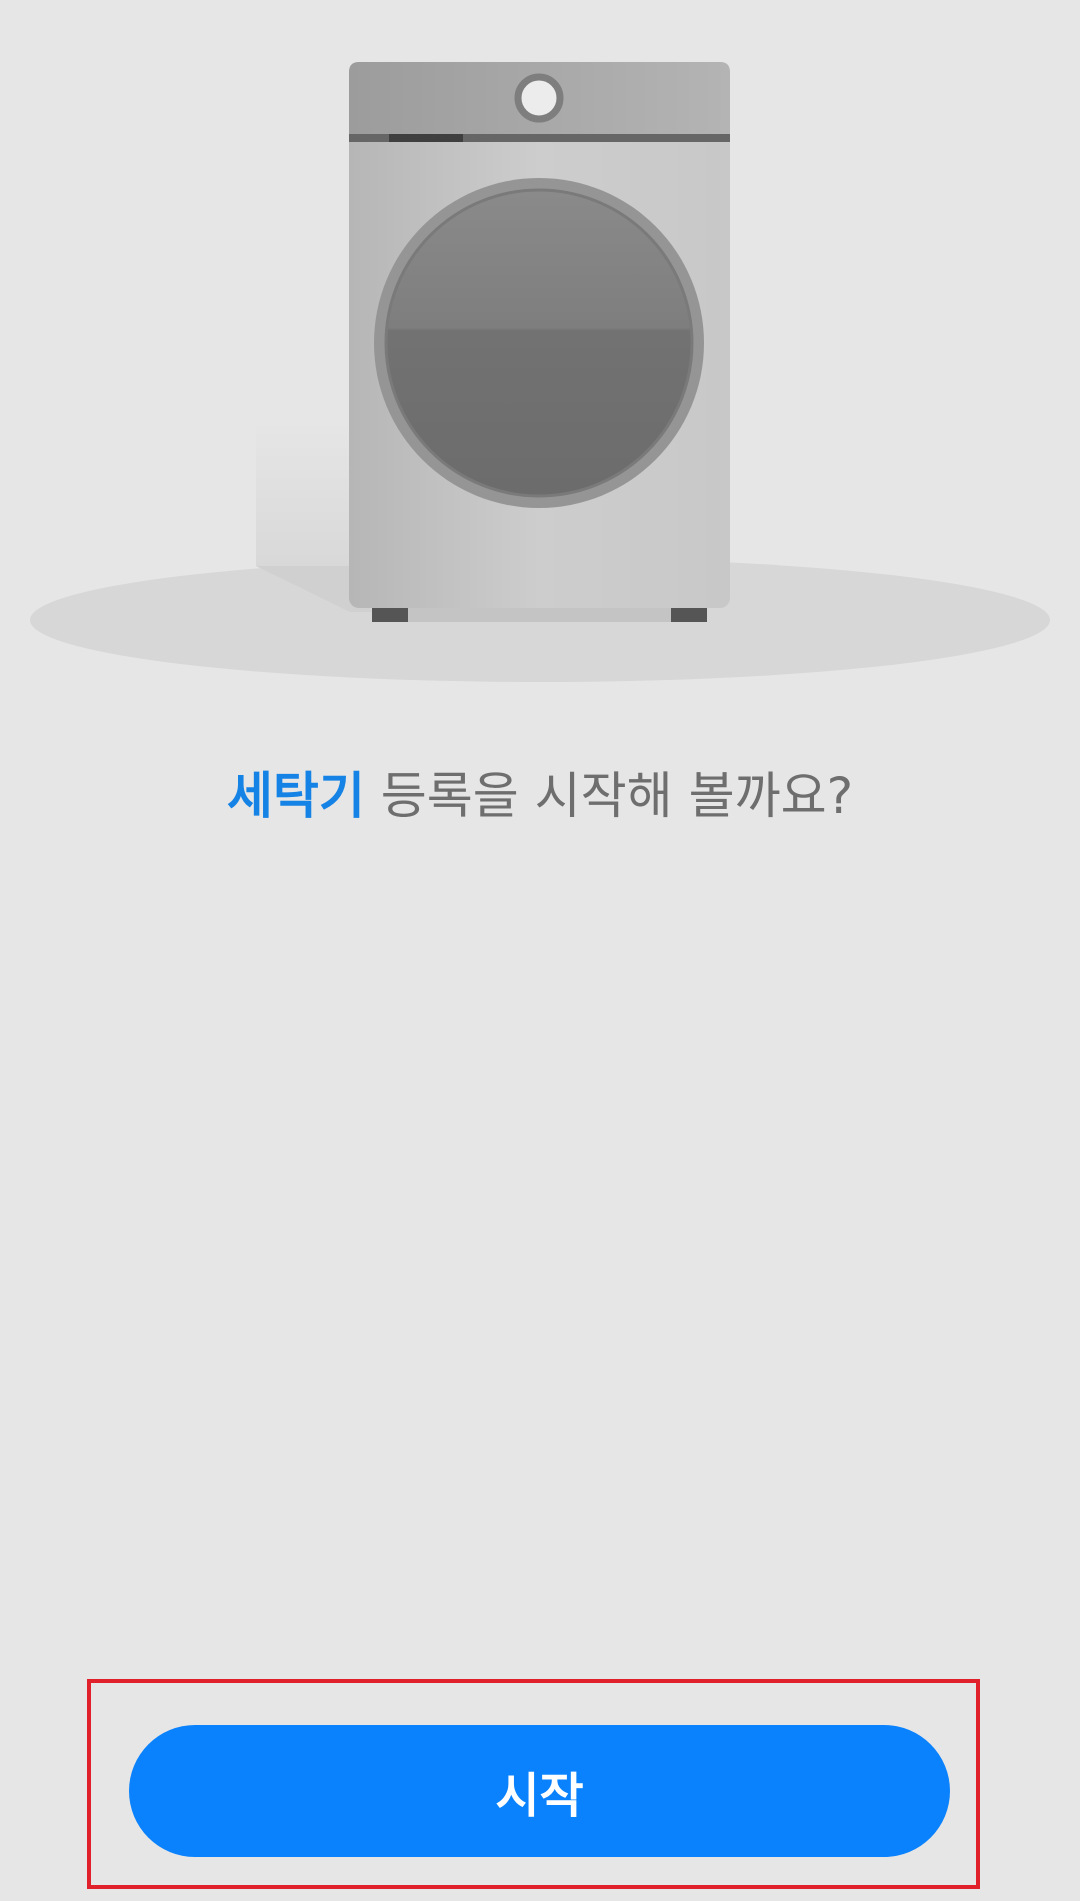  What do you see at coordinates (539, 98) in the screenshot?
I see `dial-knob` at bounding box center [539, 98].